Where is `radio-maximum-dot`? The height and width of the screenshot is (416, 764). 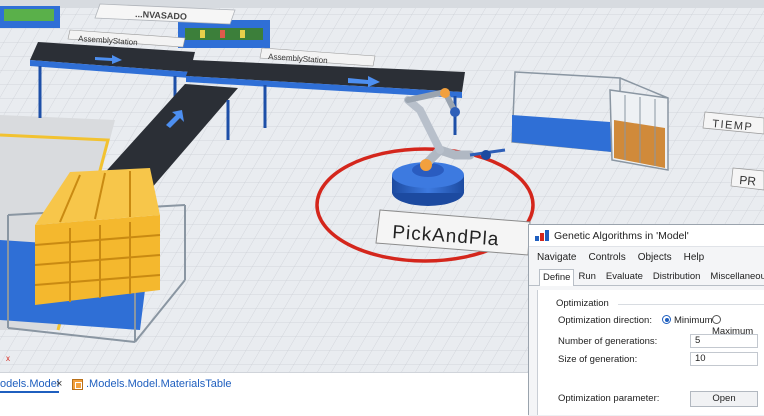 radio-maximum-dot is located at coordinates (716, 319).